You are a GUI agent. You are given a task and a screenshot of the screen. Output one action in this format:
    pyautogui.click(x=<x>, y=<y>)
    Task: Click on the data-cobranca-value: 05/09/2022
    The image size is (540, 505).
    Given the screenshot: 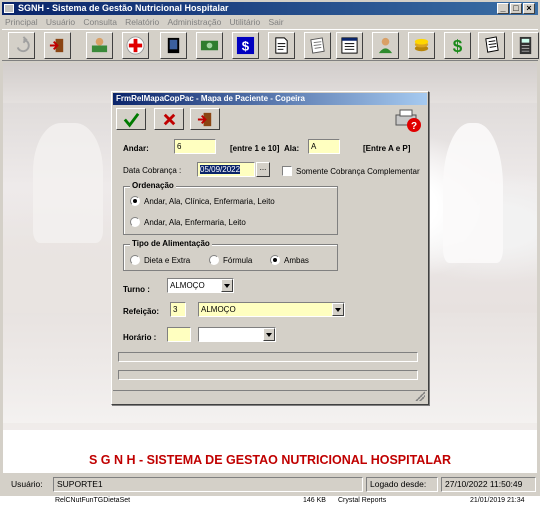 What is the action you would take?
    pyautogui.click(x=220, y=169)
    